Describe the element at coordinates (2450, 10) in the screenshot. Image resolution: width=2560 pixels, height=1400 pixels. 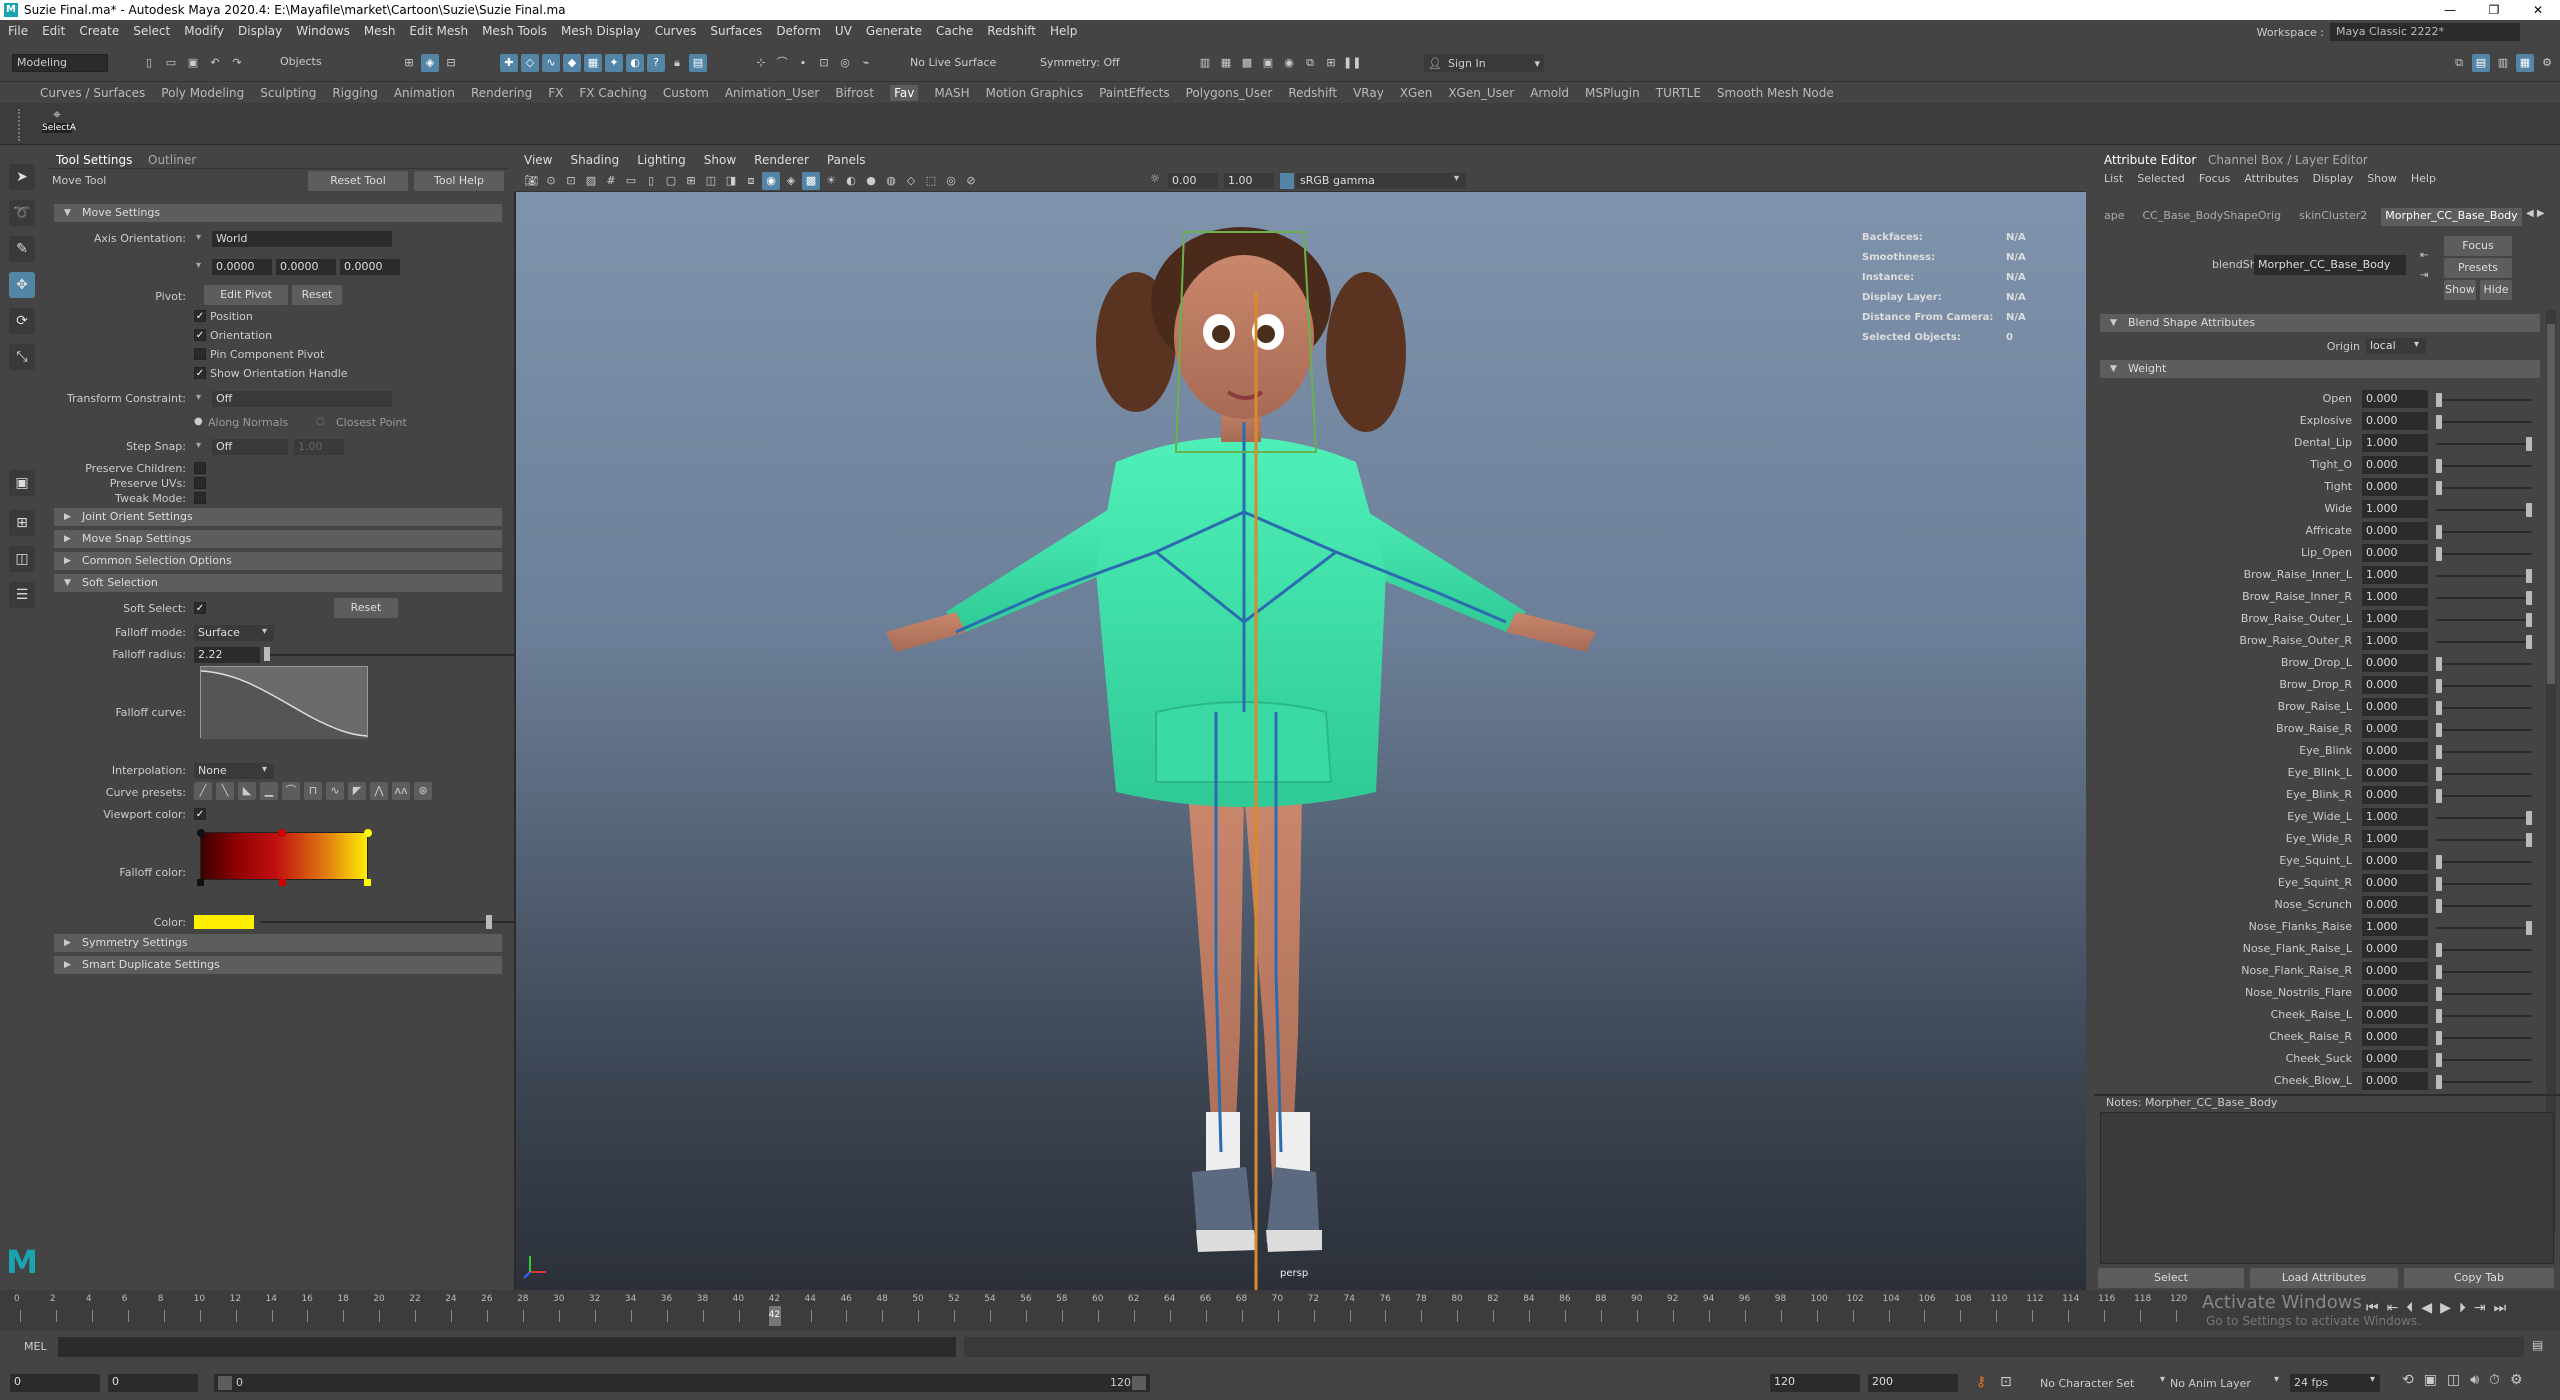
I see `minimize-button: —` at that location.